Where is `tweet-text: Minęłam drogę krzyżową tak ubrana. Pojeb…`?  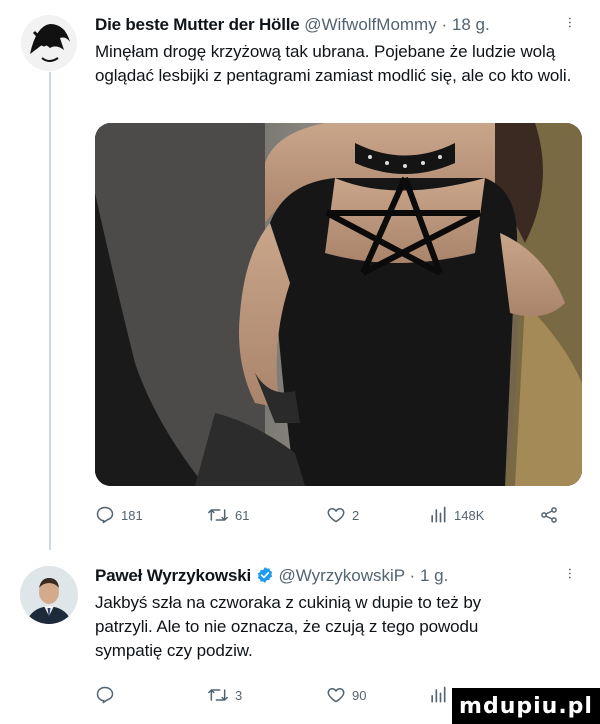
tweet-text: Minęłam drogę krzyżową tak ubrana. Pojeb… is located at coordinates (333, 63).